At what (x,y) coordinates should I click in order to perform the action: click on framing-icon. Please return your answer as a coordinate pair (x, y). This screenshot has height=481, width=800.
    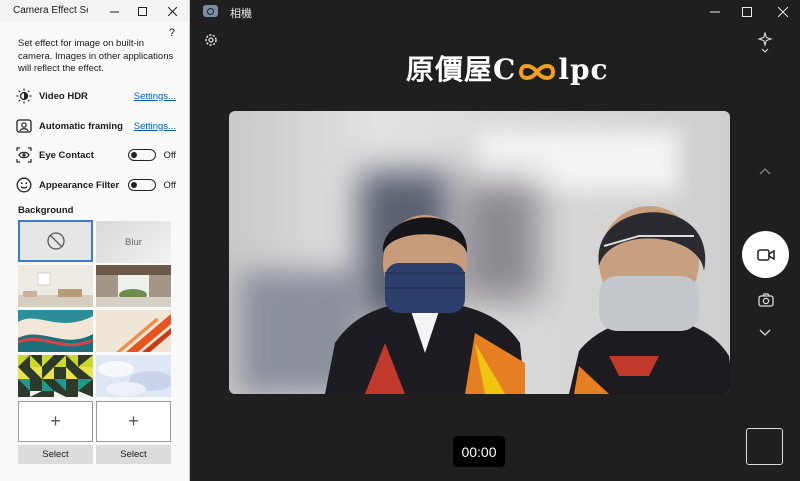
    Looking at the image, I should click on (24, 126).